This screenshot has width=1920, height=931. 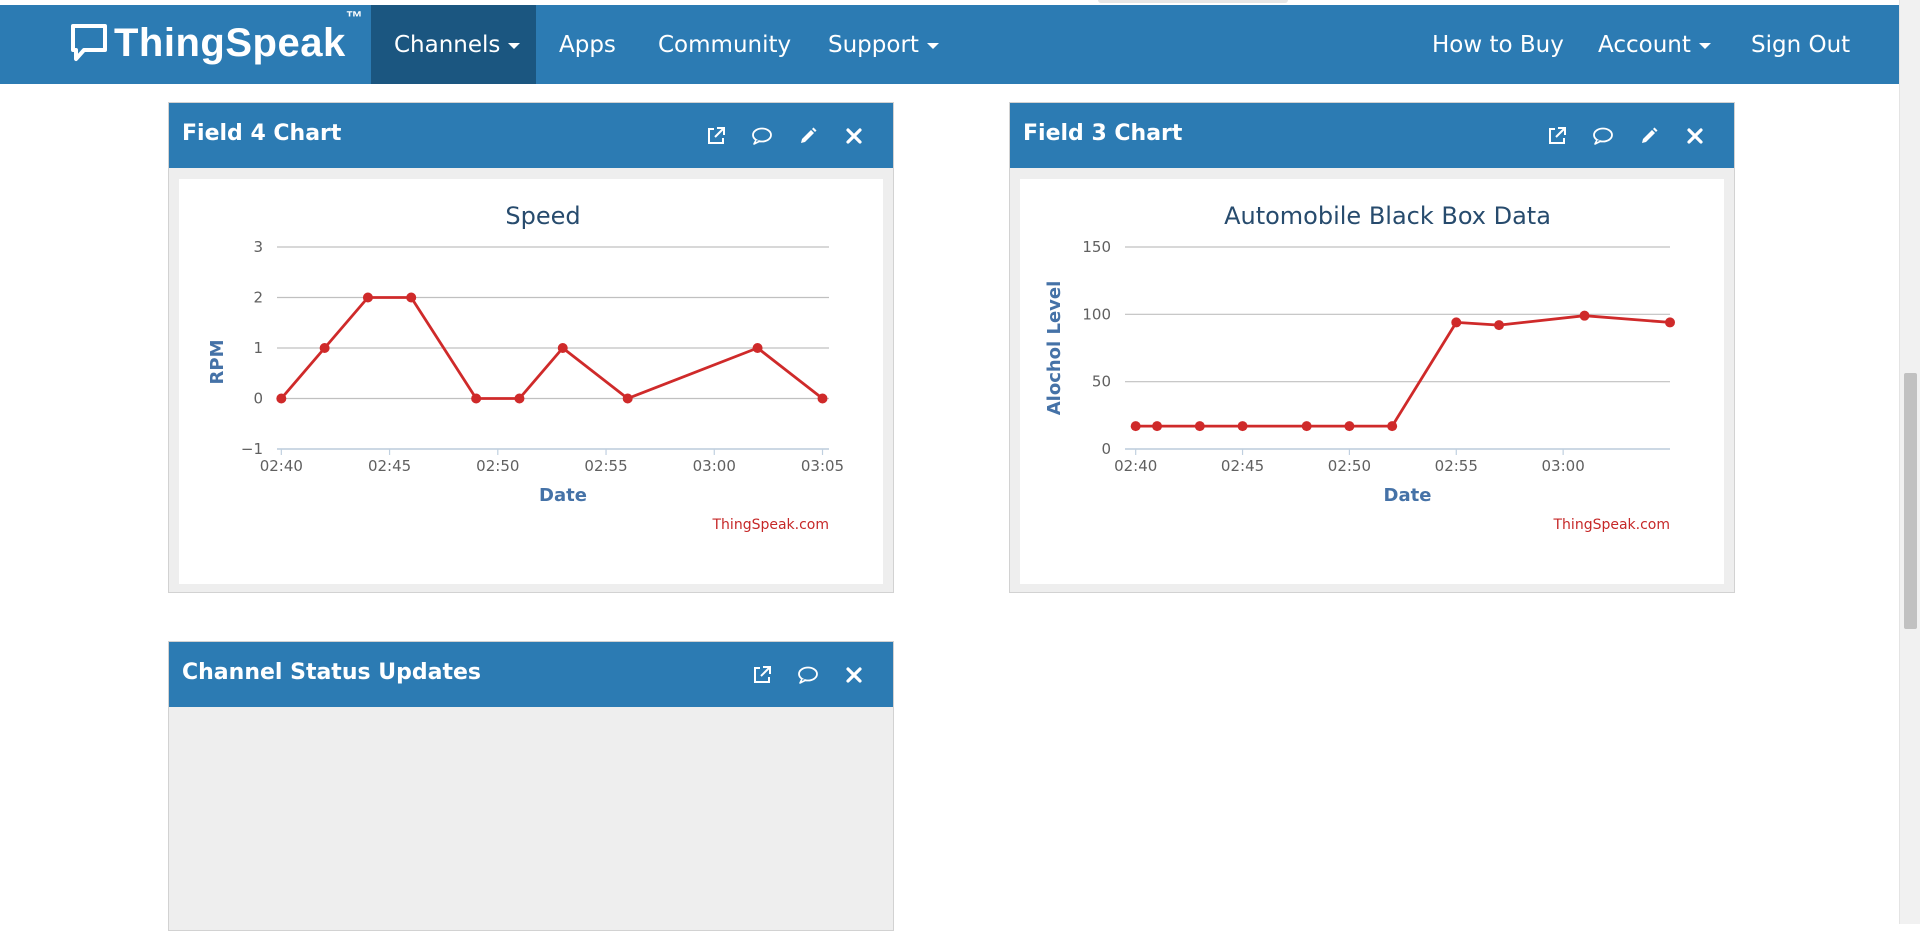 I want to click on nav-apps-label: Apps, so click(x=587, y=44).